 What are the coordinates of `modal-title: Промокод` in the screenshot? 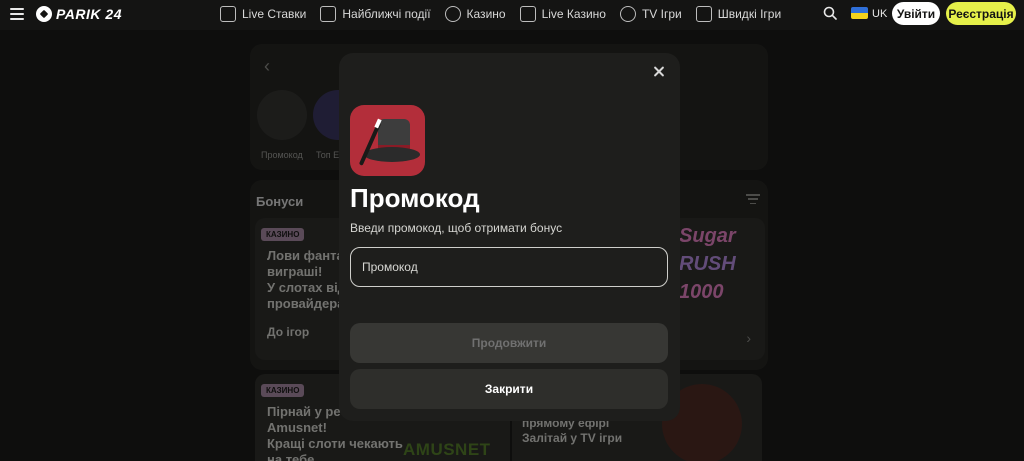 It's located at (415, 198).